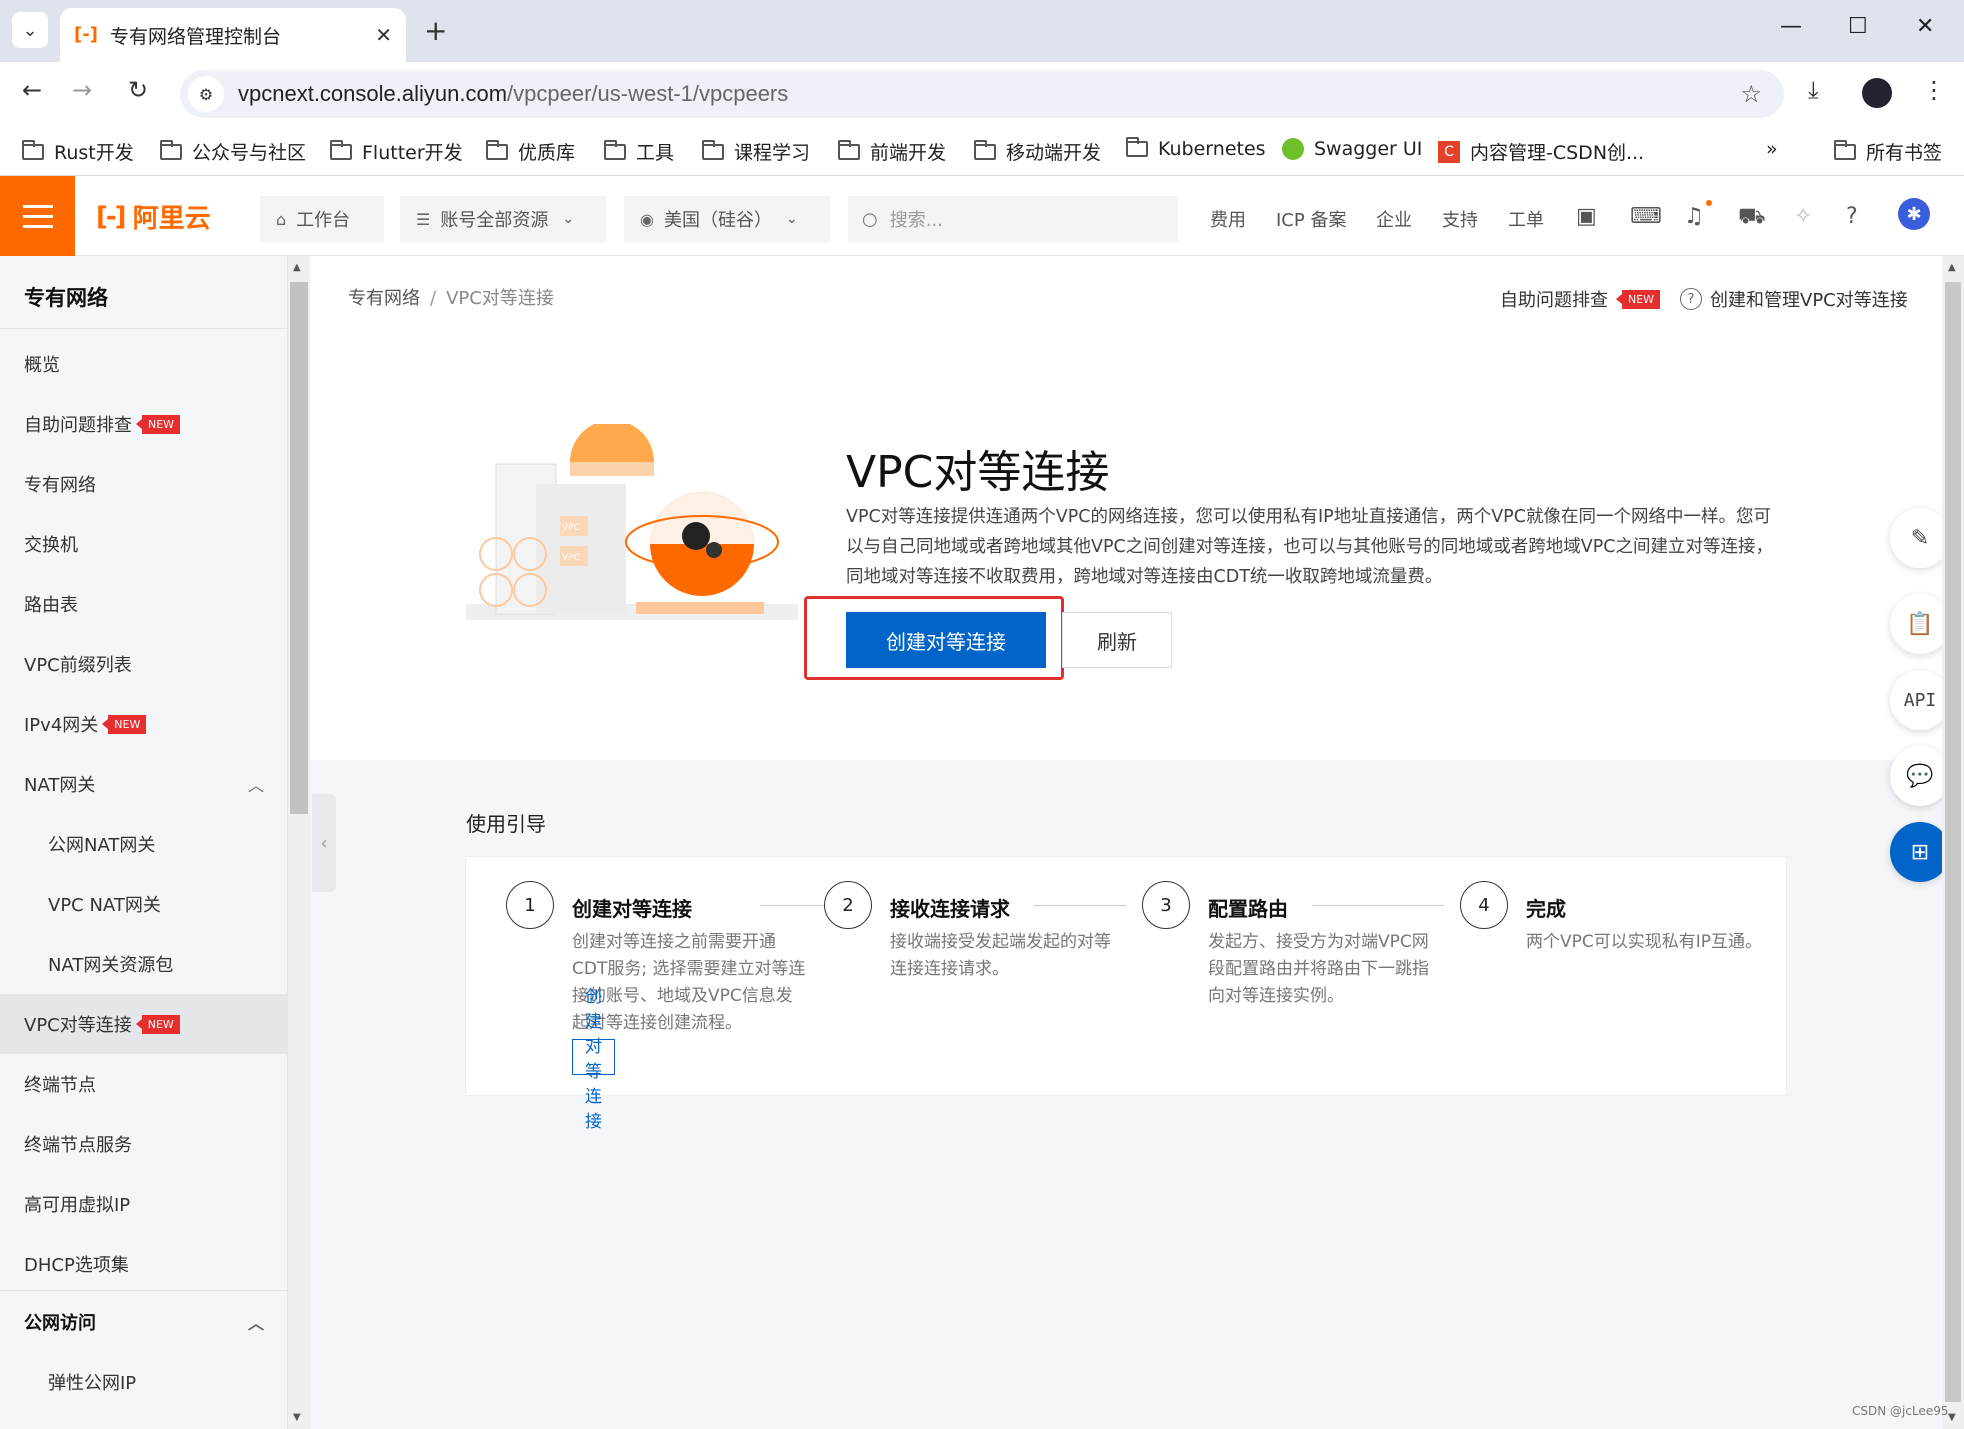  Describe the element at coordinates (1080, 905) in the screenshot. I see `step-connector` at that location.